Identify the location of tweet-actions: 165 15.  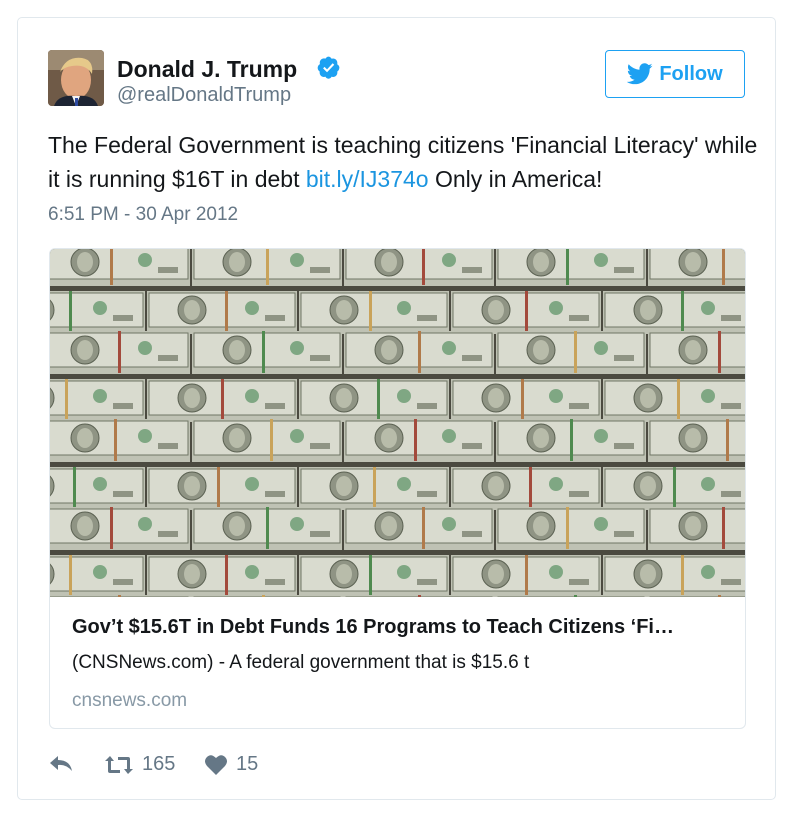
(198, 767).